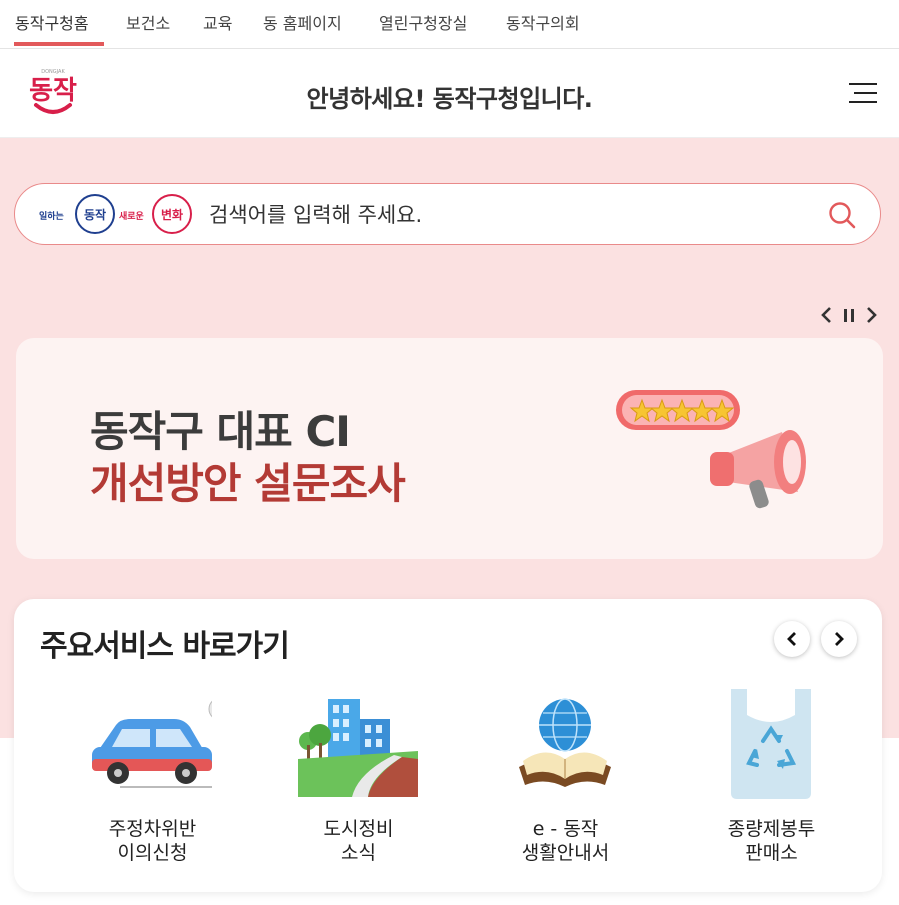  Describe the element at coordinates (148, 22) in the screenshot. I see `tab-health-center: 보건소` at that location.